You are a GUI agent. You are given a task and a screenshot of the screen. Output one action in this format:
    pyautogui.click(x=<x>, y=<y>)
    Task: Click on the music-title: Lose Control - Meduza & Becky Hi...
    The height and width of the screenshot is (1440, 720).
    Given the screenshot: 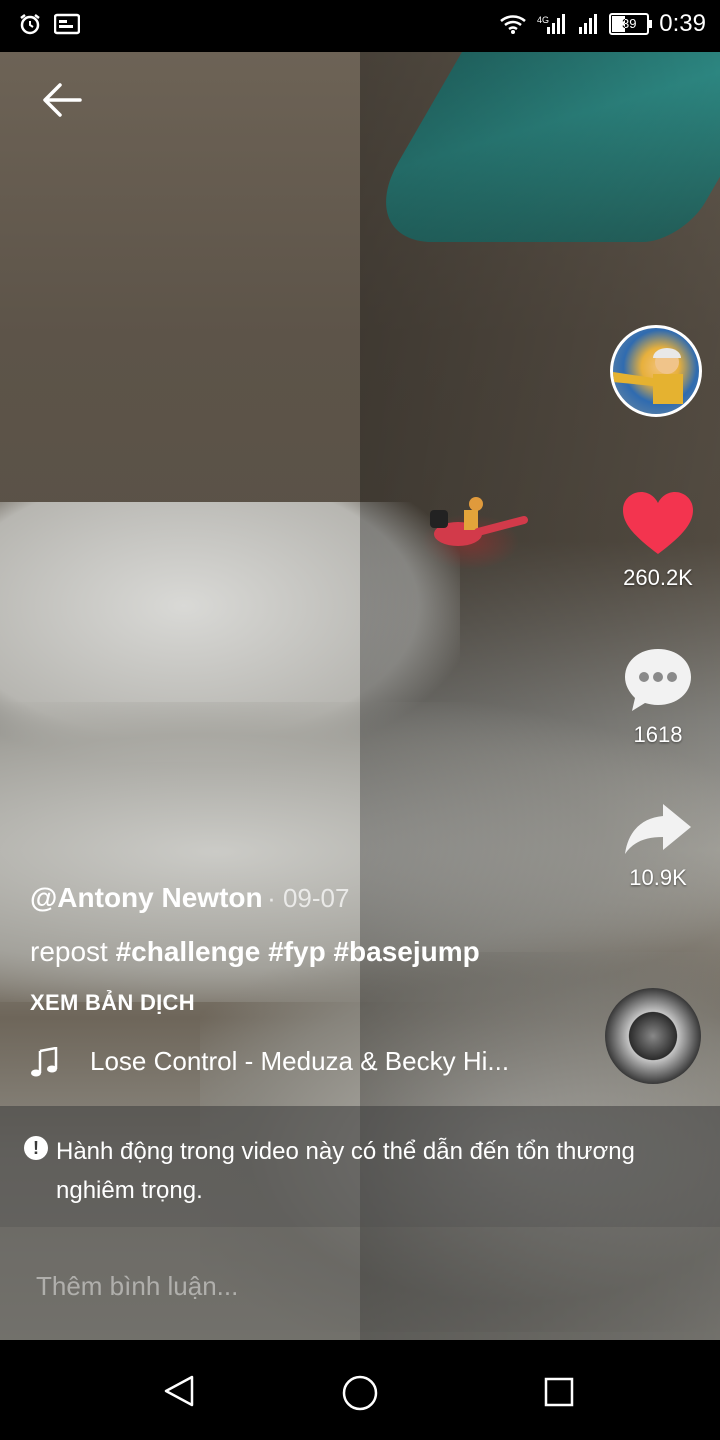 What is the action you would take?
    pyautogui.click(x=300, y=1061)
    